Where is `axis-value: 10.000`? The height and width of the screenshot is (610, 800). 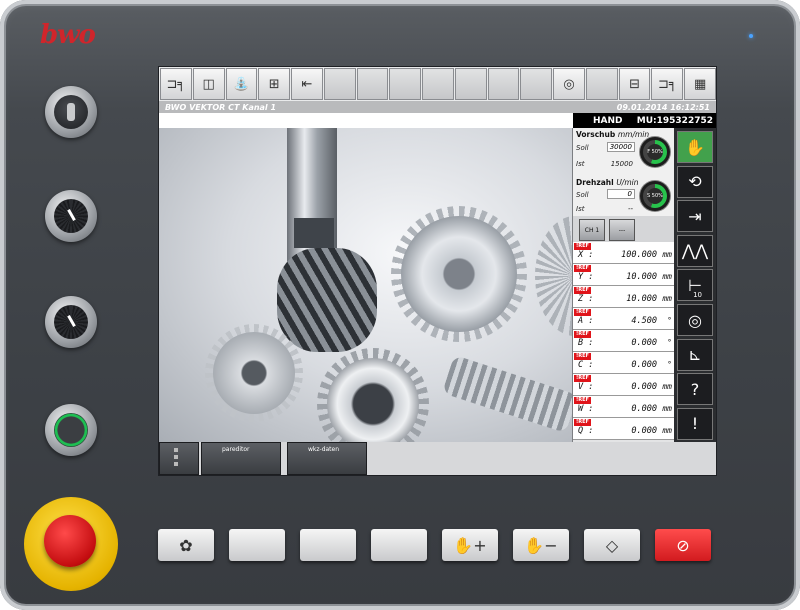 axis-value: 10.000 is located at coordinates (641, 299).